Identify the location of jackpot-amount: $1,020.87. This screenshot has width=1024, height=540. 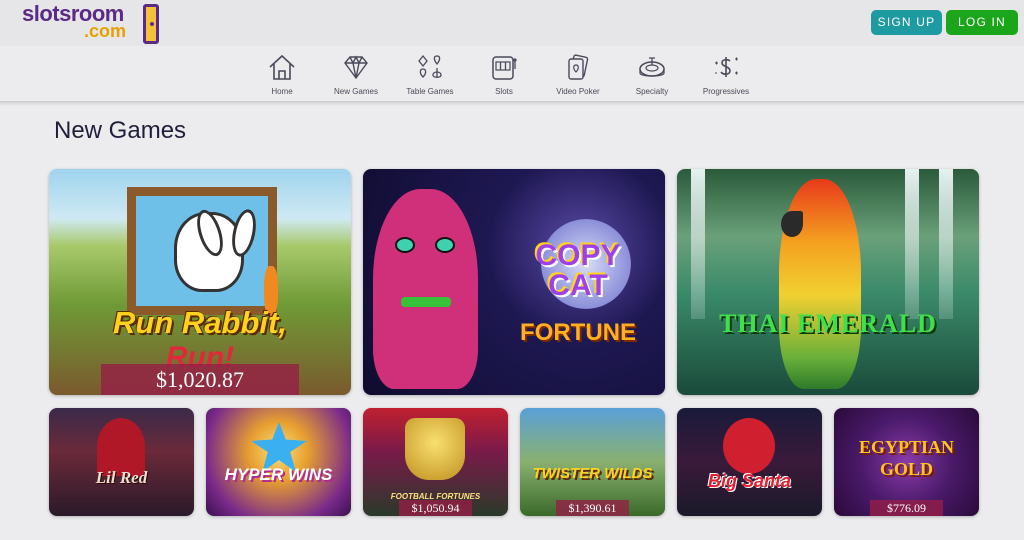
(200, 379).